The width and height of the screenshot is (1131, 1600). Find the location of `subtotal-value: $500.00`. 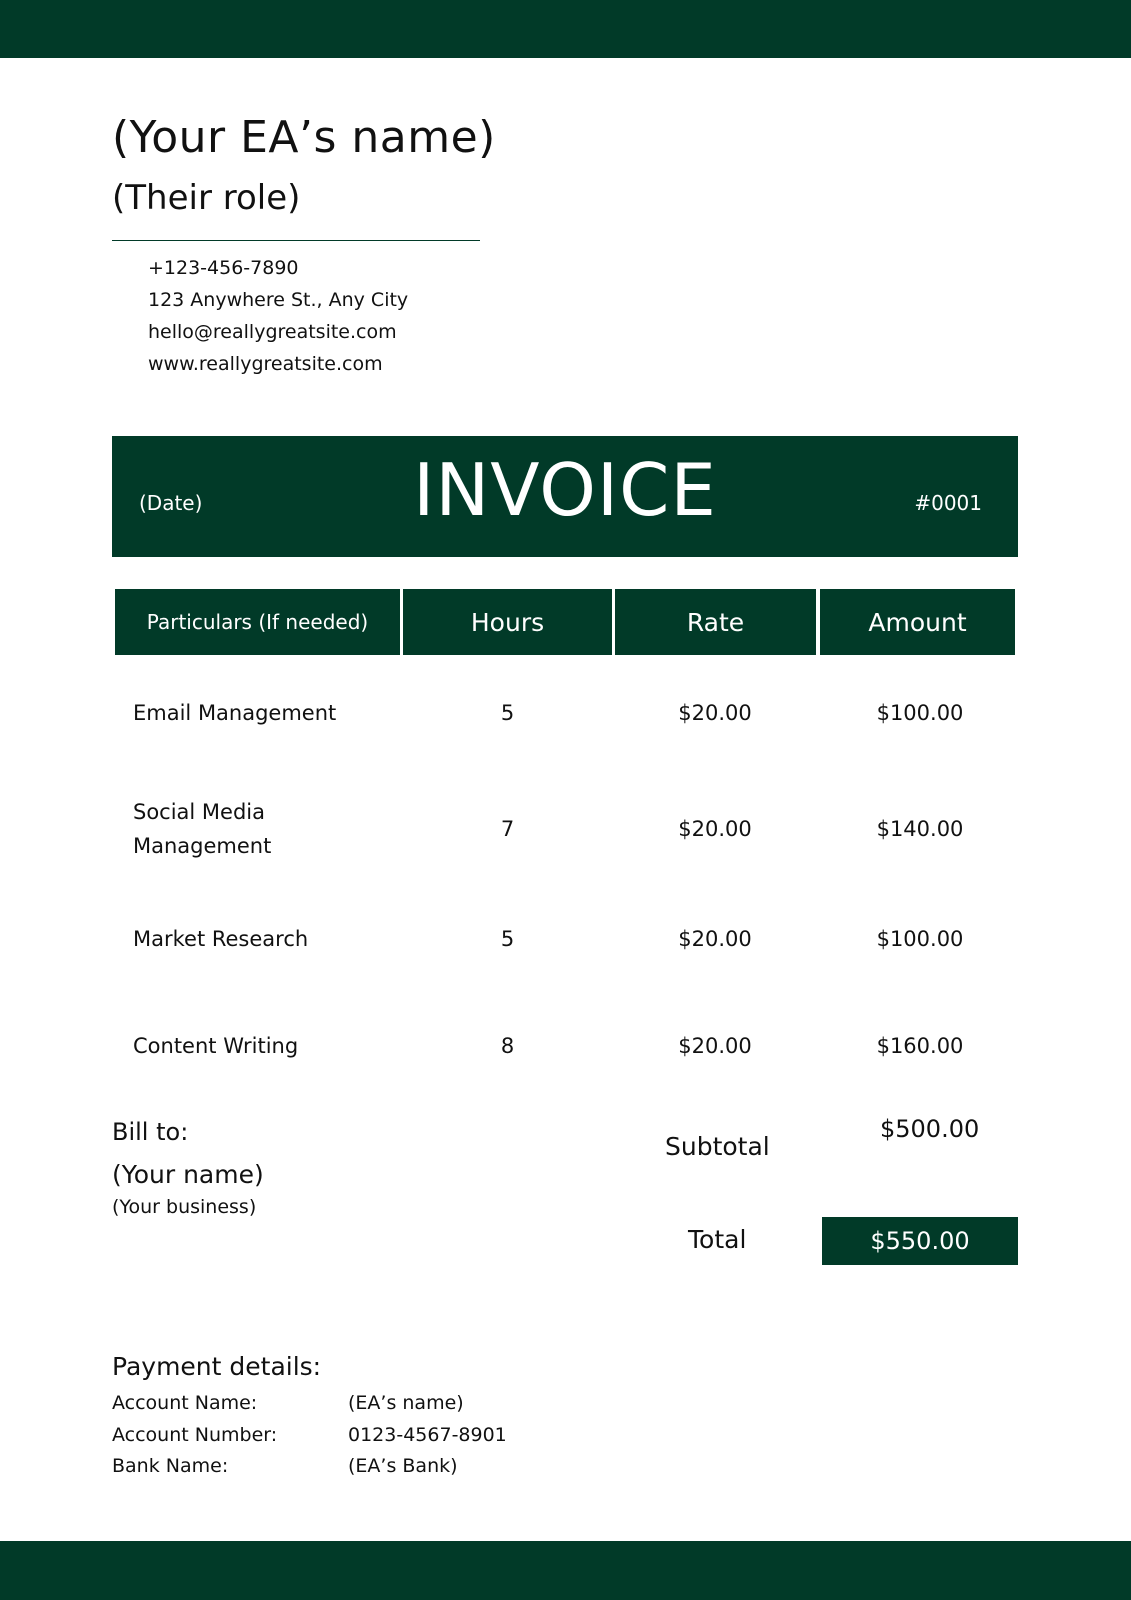

subtotal-value: $500.00 is located at coordinates (930, 1129).